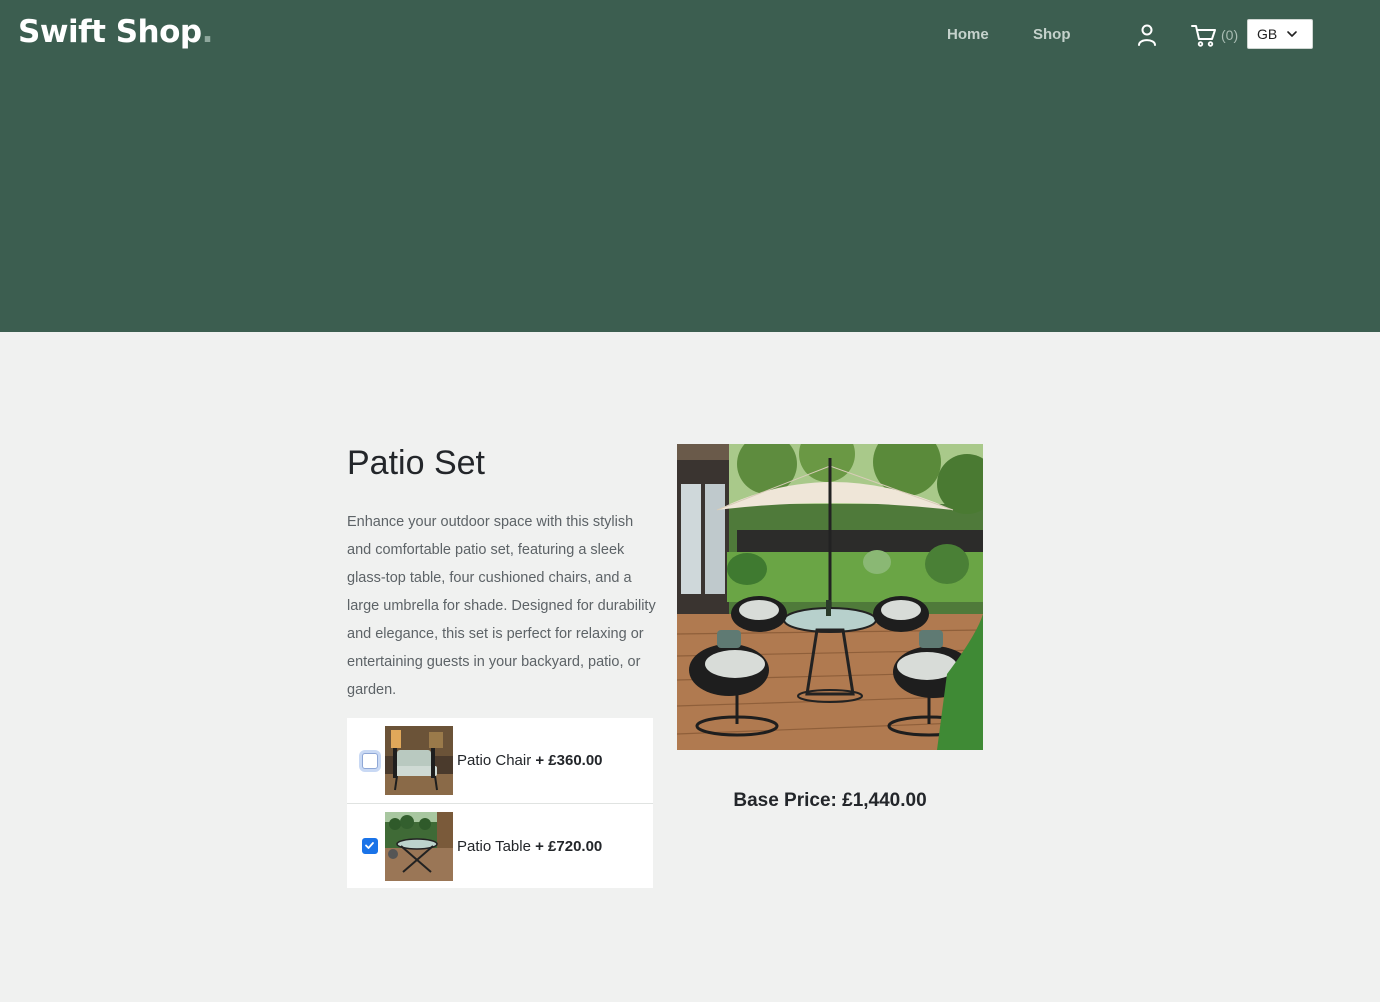 The height and width of the screenshot is (1002, 1380). I want to click on option-name: Patio Table, so click(494, 846).